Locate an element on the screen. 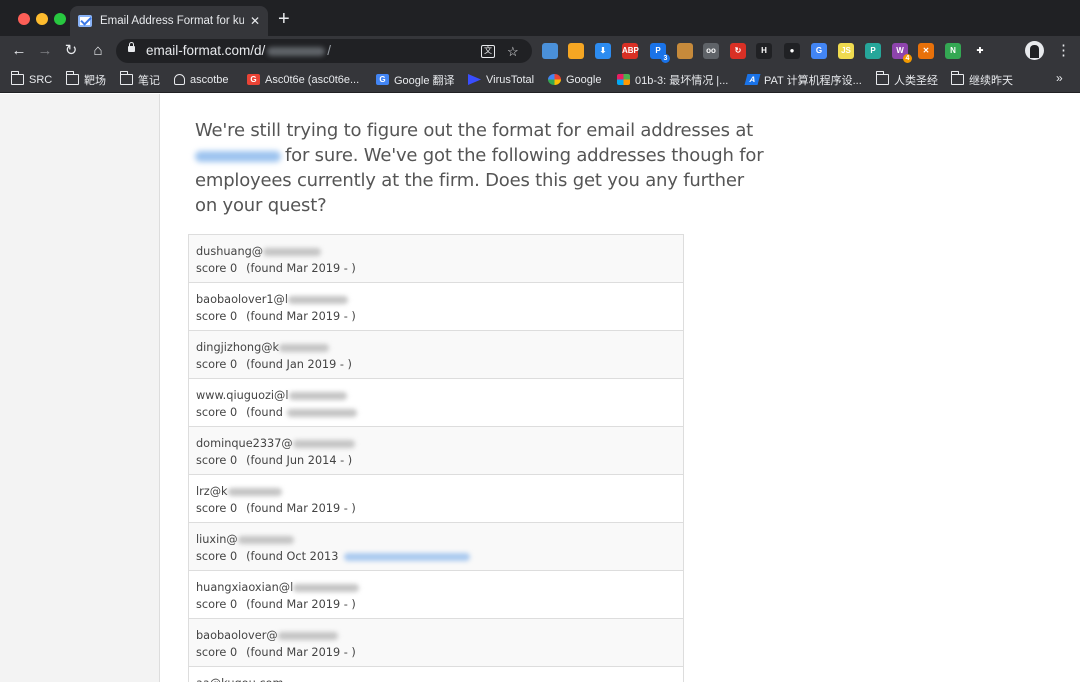 This screenshot has height=682, width=1080. page-sidebar is located at coordinates (80, 388).